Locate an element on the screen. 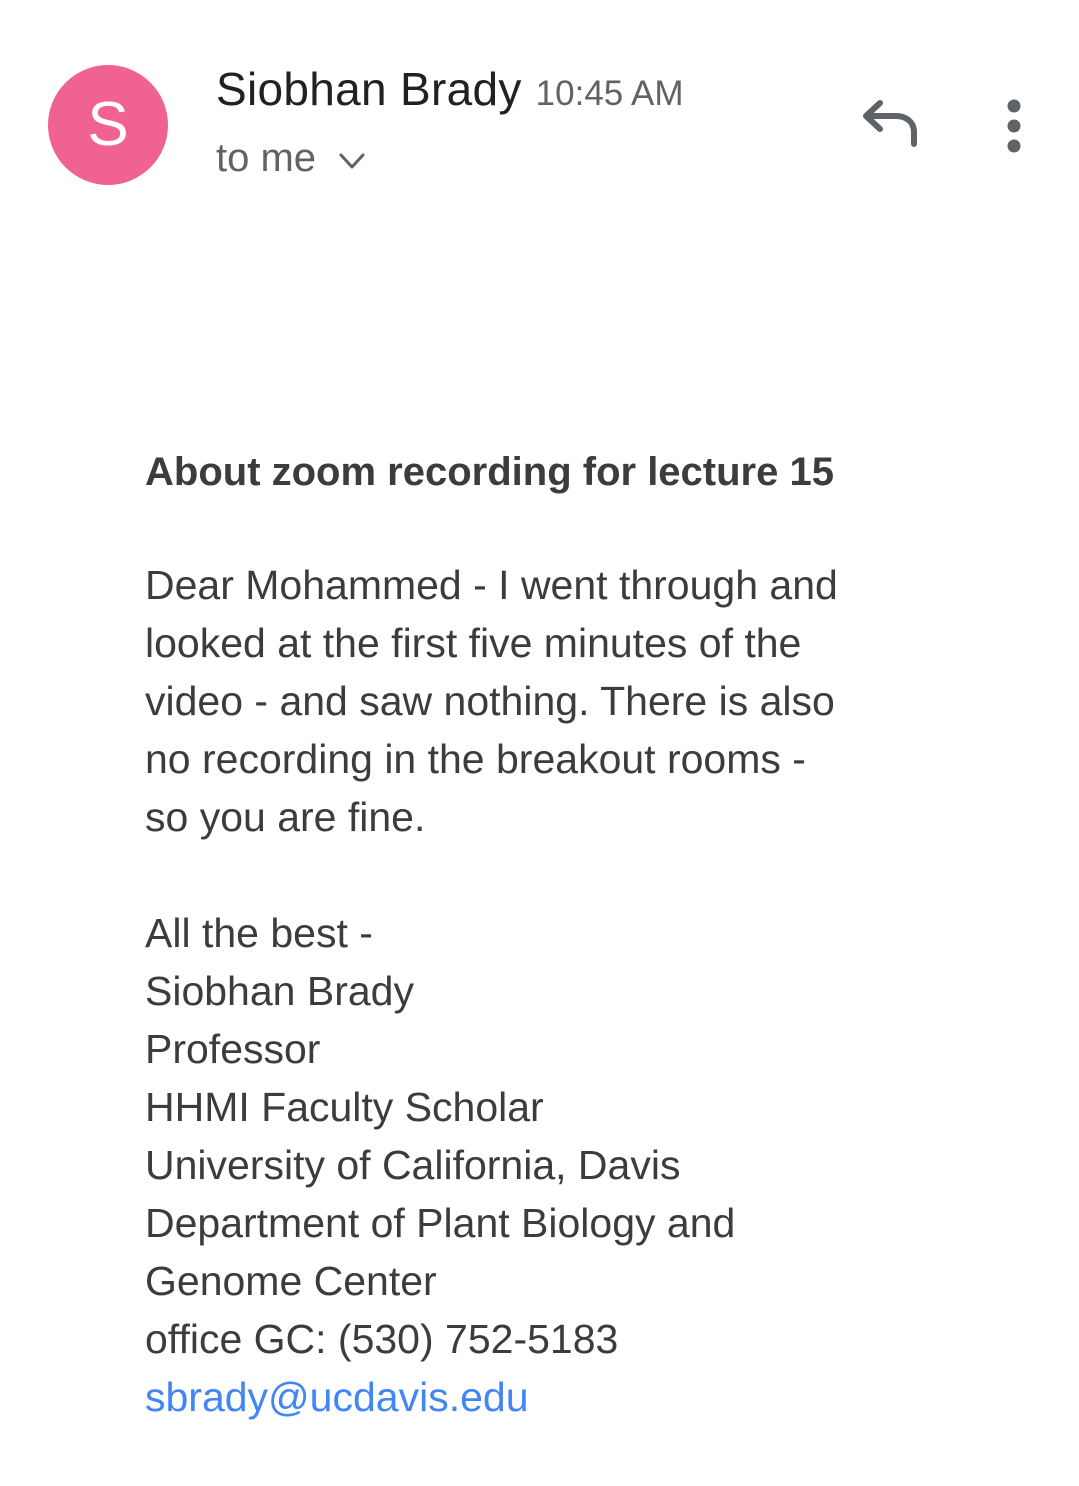  sender-name: Siobhan Brady is located at coordinates (369, 89).